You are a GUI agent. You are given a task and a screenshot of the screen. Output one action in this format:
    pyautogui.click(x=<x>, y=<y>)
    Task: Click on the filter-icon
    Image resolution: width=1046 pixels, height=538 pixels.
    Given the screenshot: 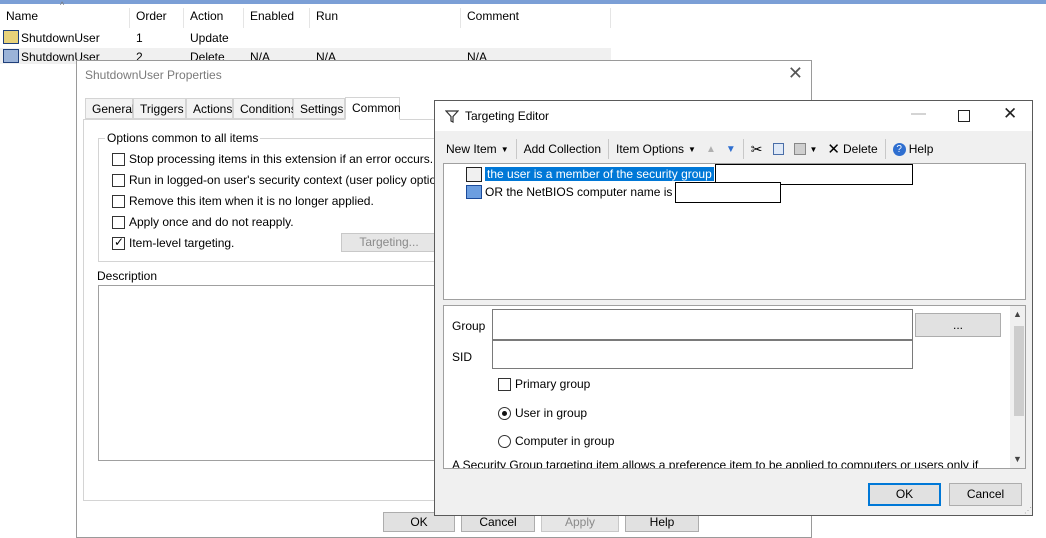 What is the action you would take?
    pyautogui.click(x=452, y=116)
    